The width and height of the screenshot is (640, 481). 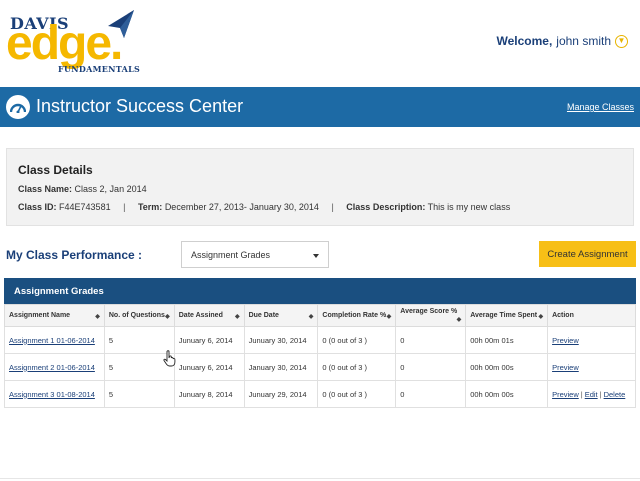 What do you see at coordinates (45, 189) in the screenshot?
I see `class-name-label: Class Name:` at bounding box center [45, 189].